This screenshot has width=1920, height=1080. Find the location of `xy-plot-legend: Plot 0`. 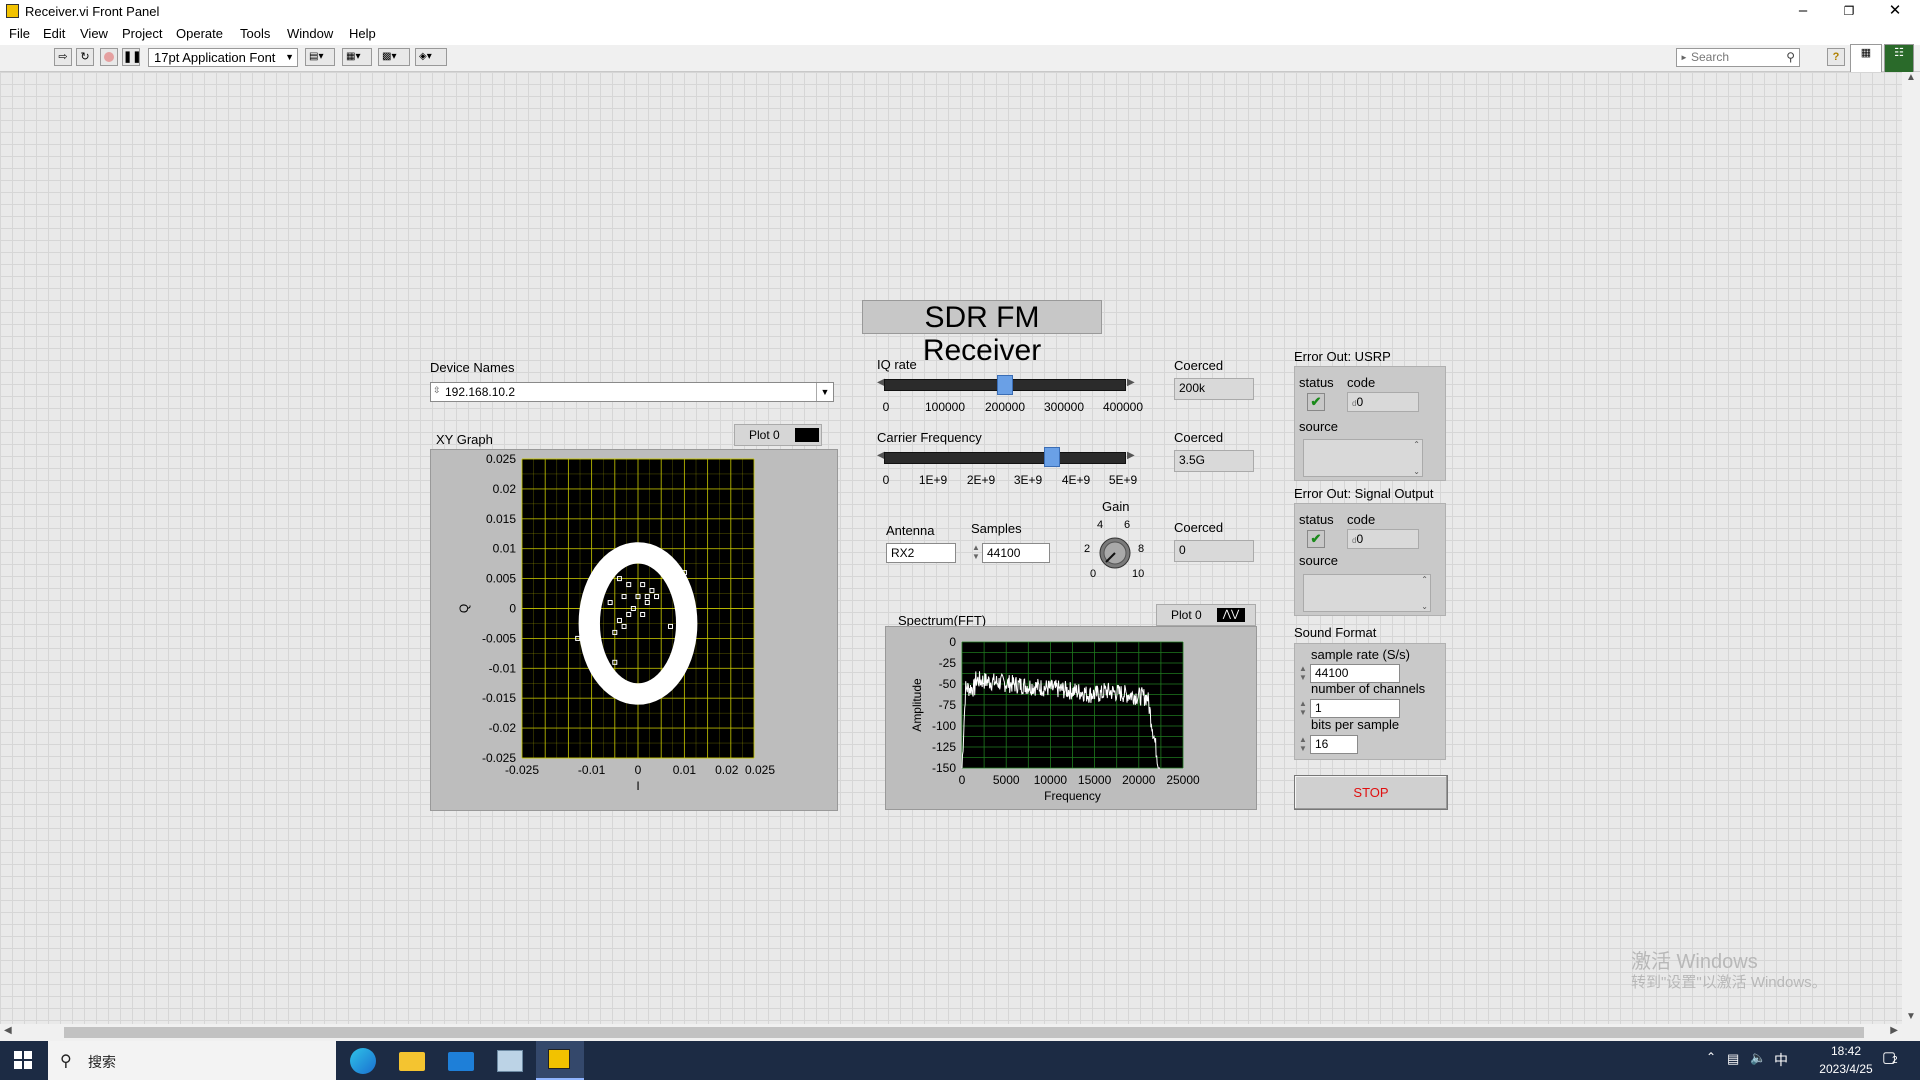

xy-plot-legend: Plot 0 is located at coordinates (778, 435).